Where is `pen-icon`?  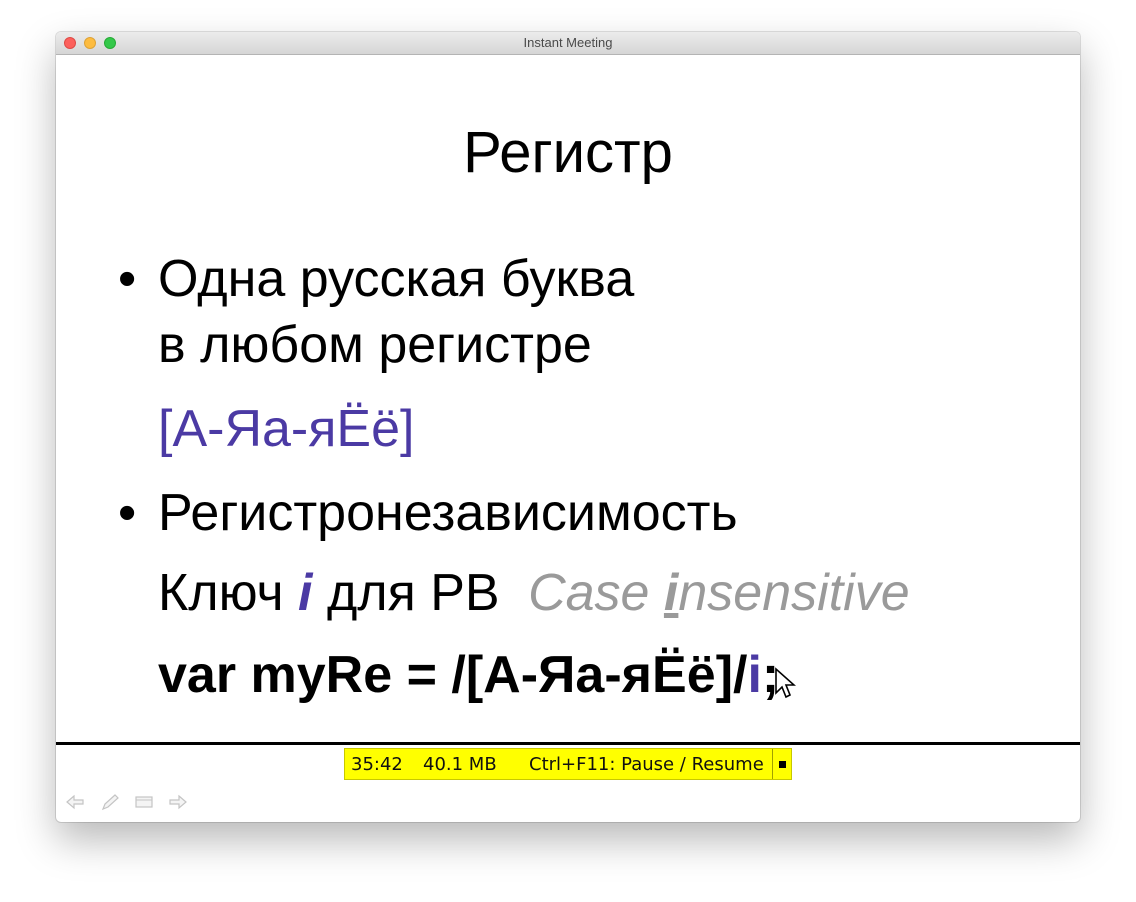
pen-icon is located at coordinates (110, 802).